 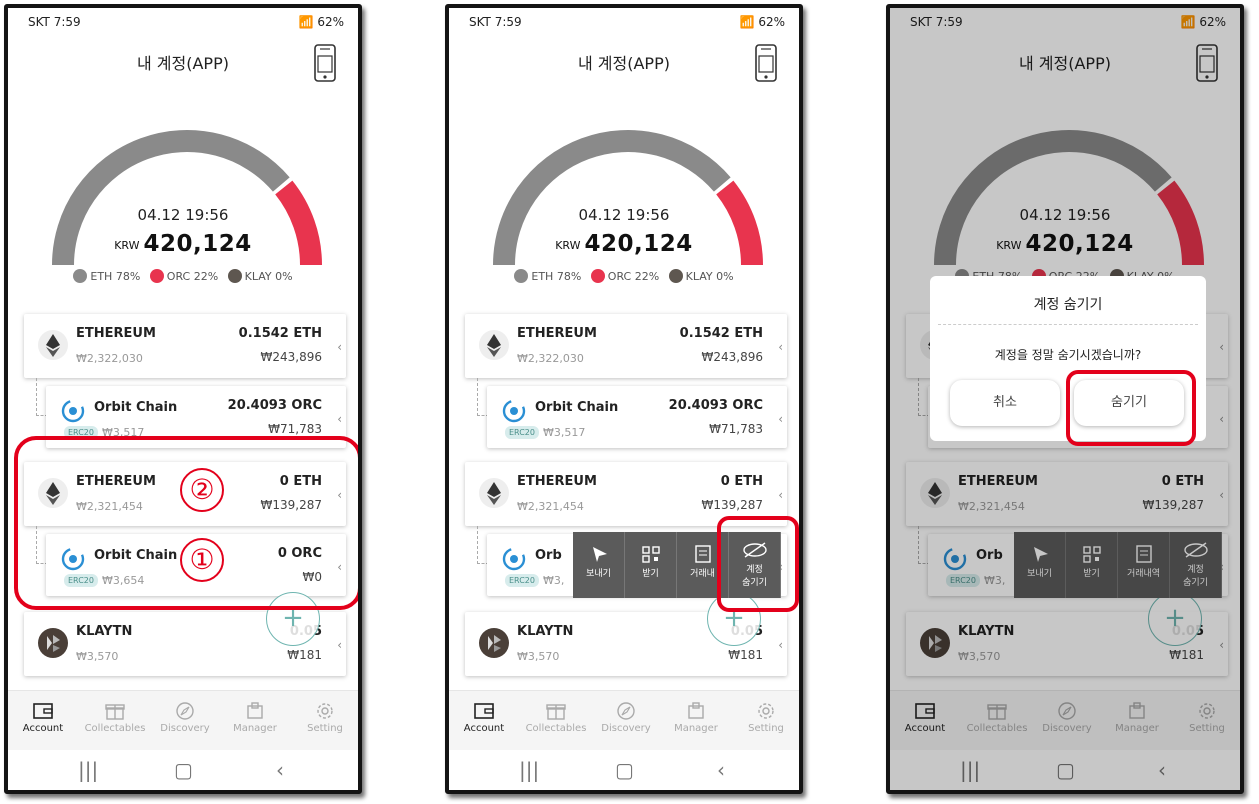 What do you see at coordinates (202, 560) in the screenshot?
I see `annotation-number-1: ①` at bounding box center [202, 560].